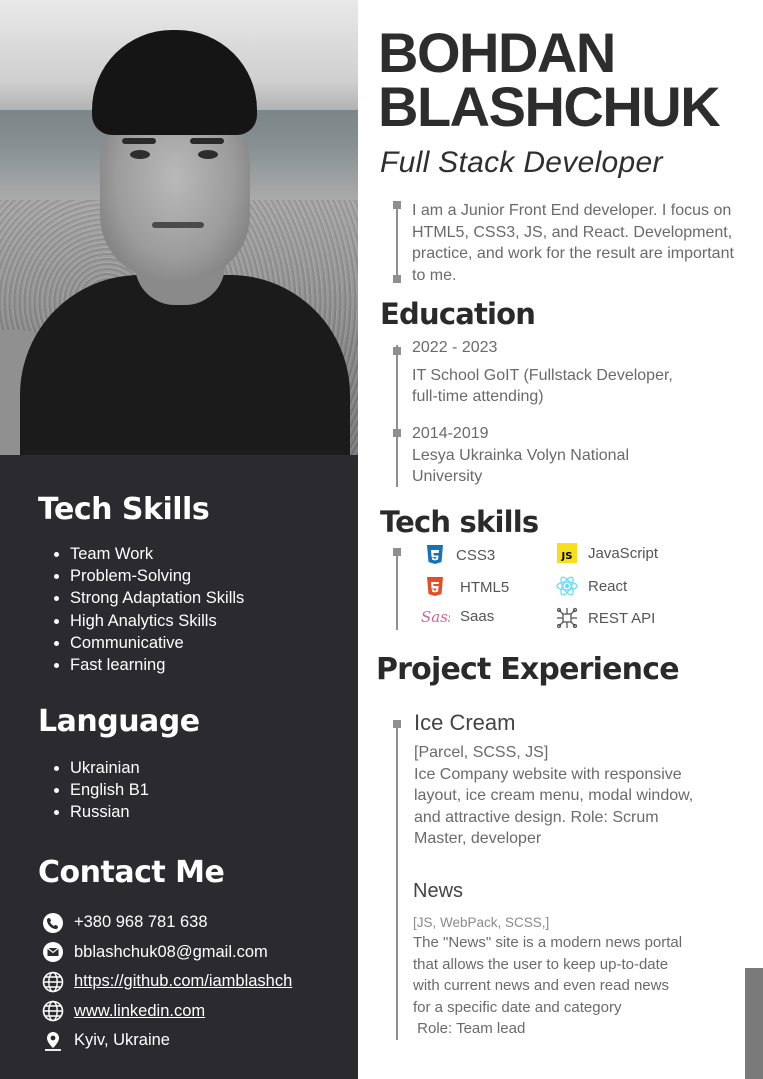 This screenshot has height=1079, width=763. I want to click on phone-icon, so click(53, 923).